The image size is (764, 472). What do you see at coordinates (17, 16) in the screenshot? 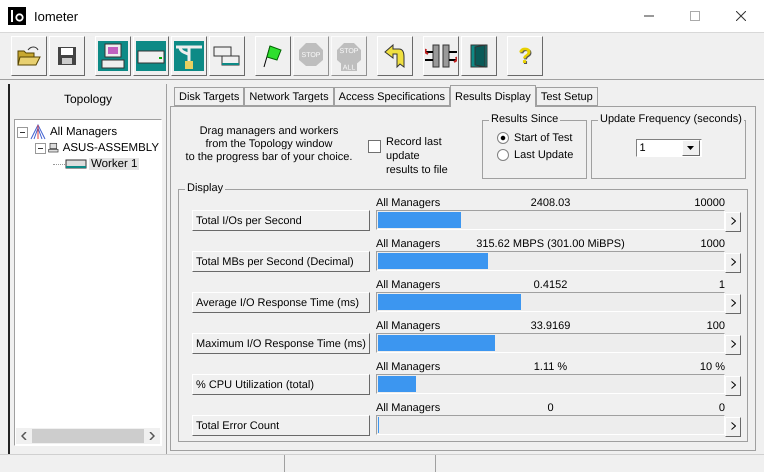
I see `app-logo-icon` at bounding box center [17, 16].